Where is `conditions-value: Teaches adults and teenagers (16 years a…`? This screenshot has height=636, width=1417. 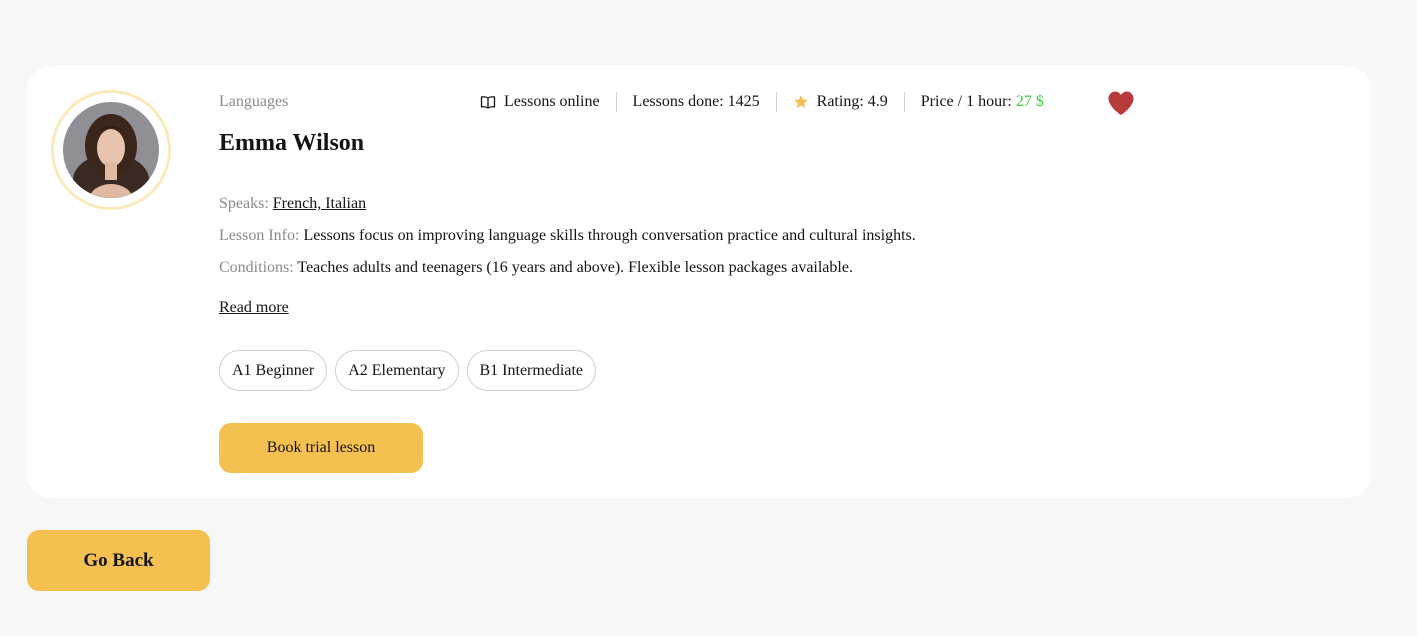
conditions-value: Teaches adults and teenagers (16 years a… is located at coordinates (575, 267).